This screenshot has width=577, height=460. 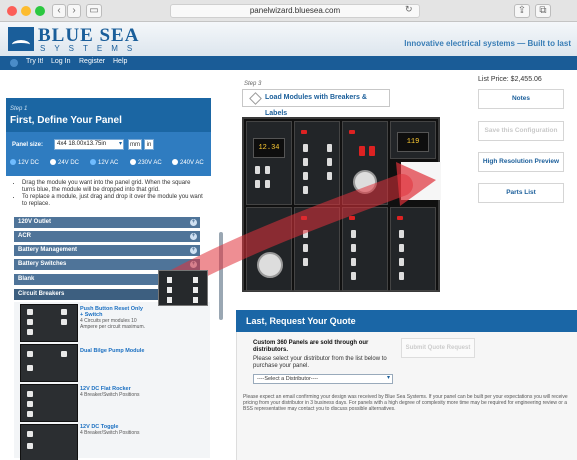 What do you see at coordinates (120, 61) in the screenshot?
I see `nav-help: Help` at bounding box center [120, 61].